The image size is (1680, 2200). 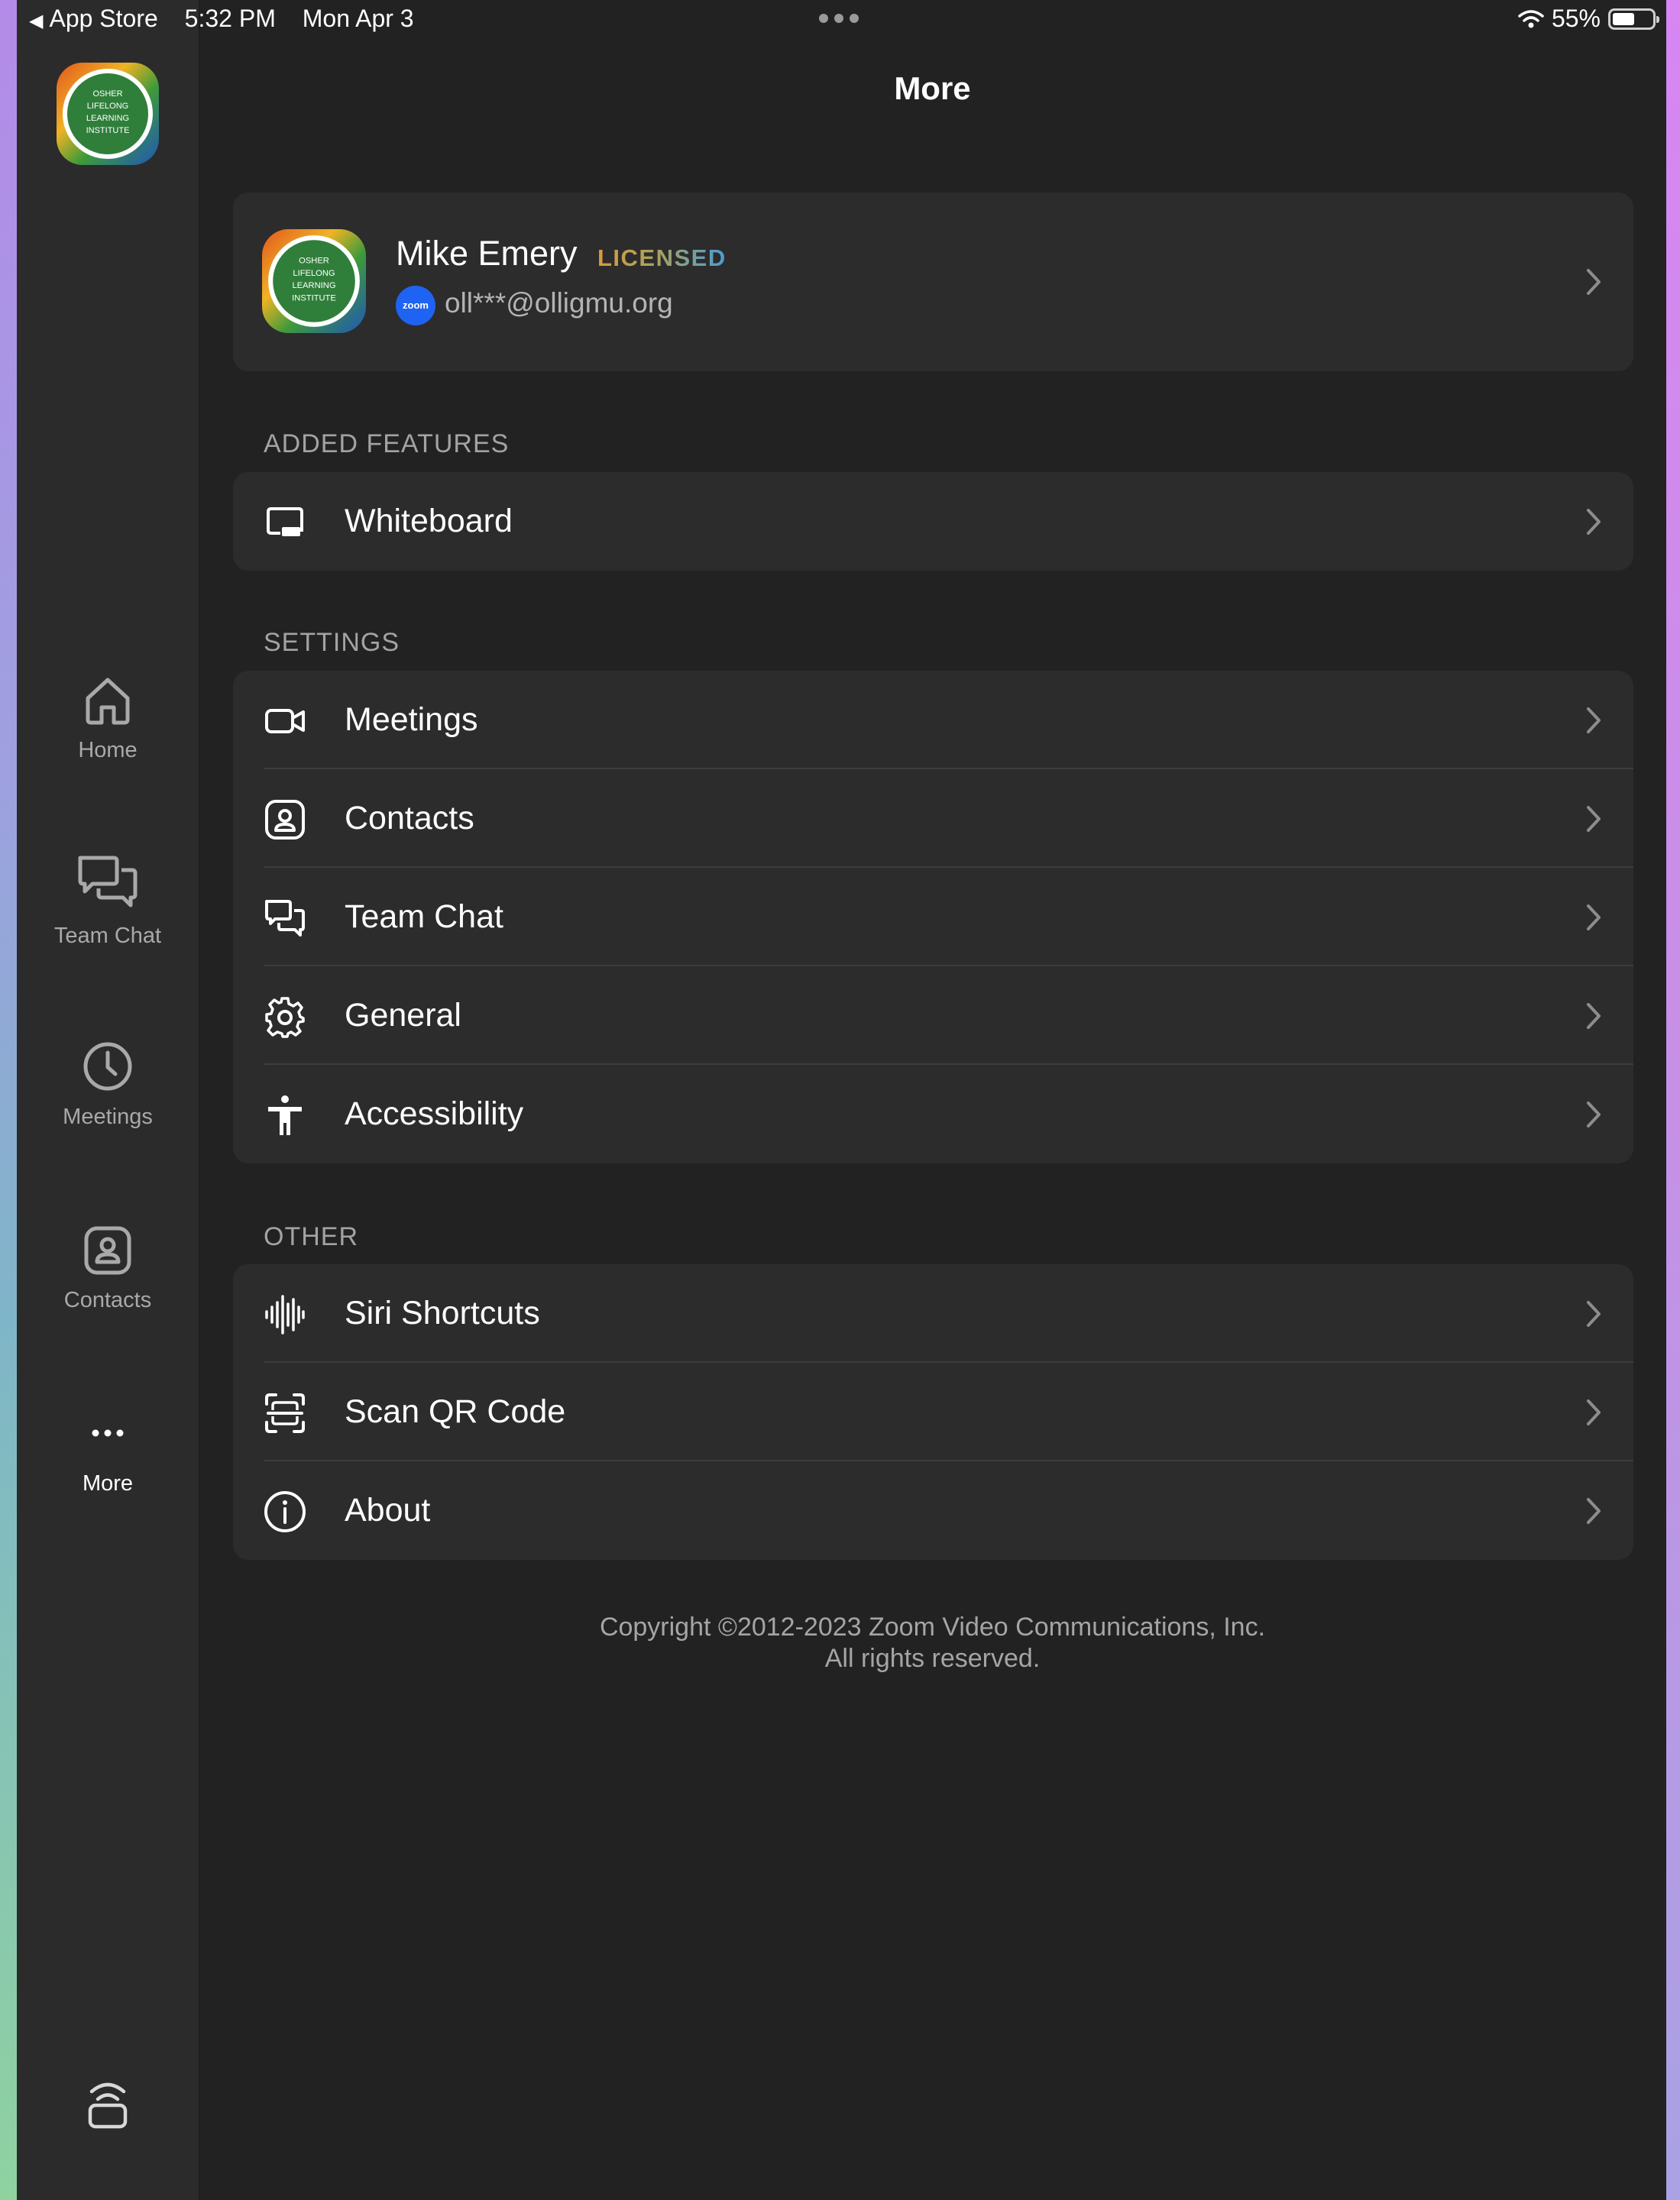 What do you see at coordinates (311, 1236) in the screenshot?
I see `section-header-other: OTHER` at bounding box center [311, 1236].